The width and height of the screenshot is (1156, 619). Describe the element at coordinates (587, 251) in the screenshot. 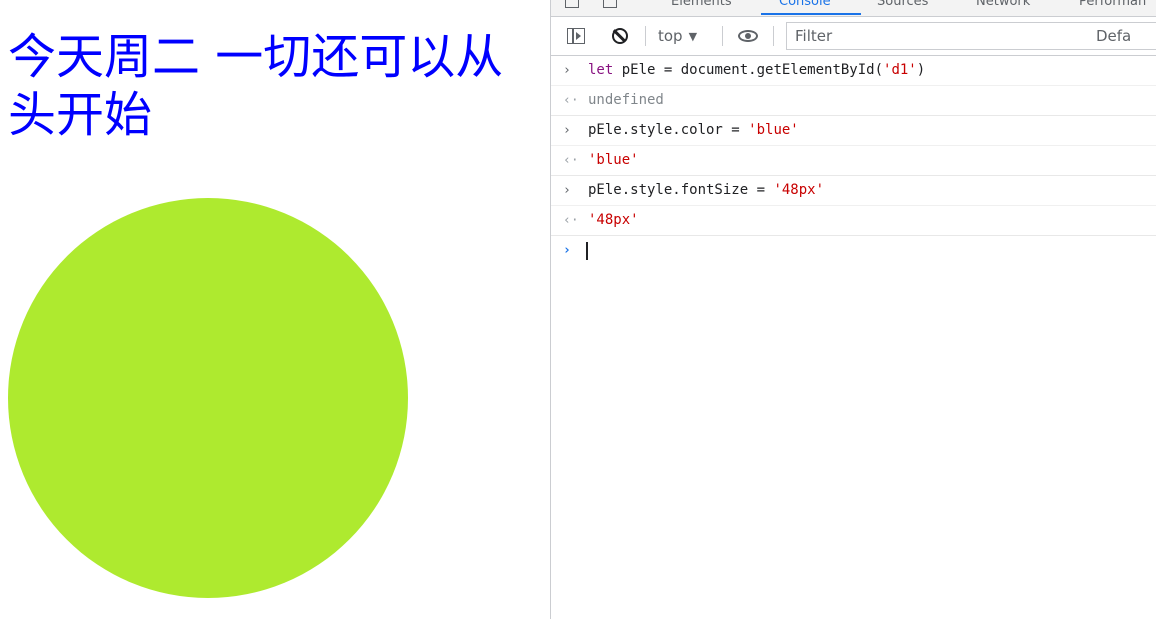

I see `text-cursor` at that location.